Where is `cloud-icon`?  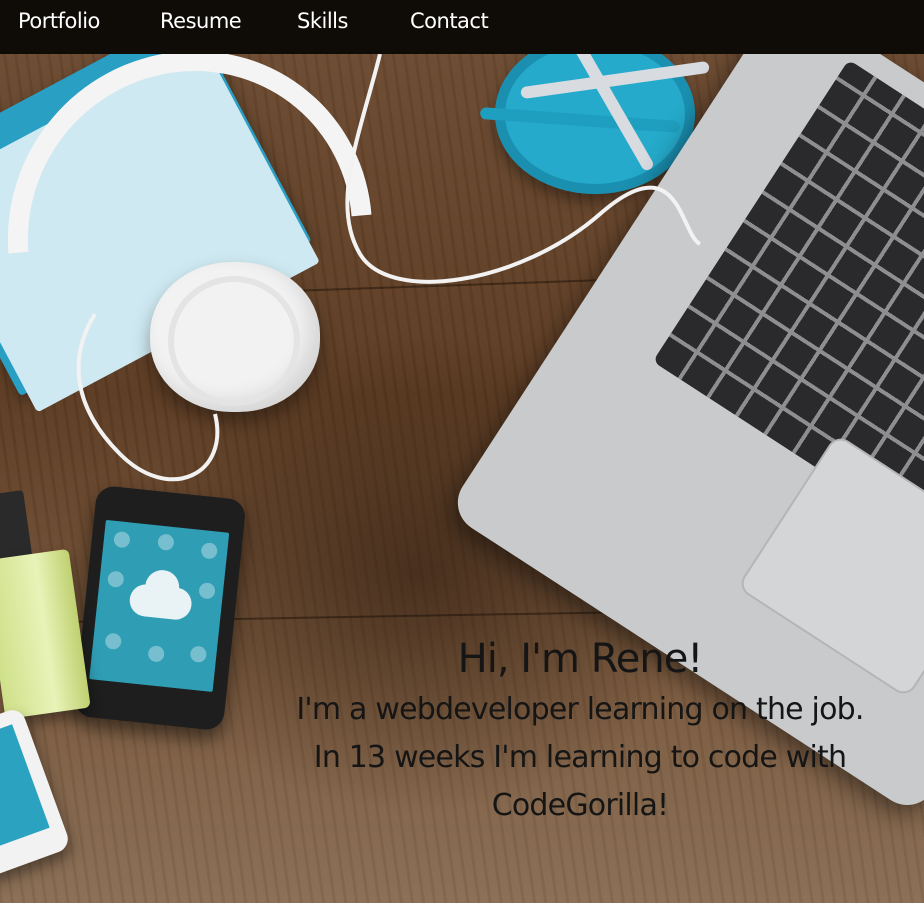
cloud-icon is located at coordinates (161, 602).